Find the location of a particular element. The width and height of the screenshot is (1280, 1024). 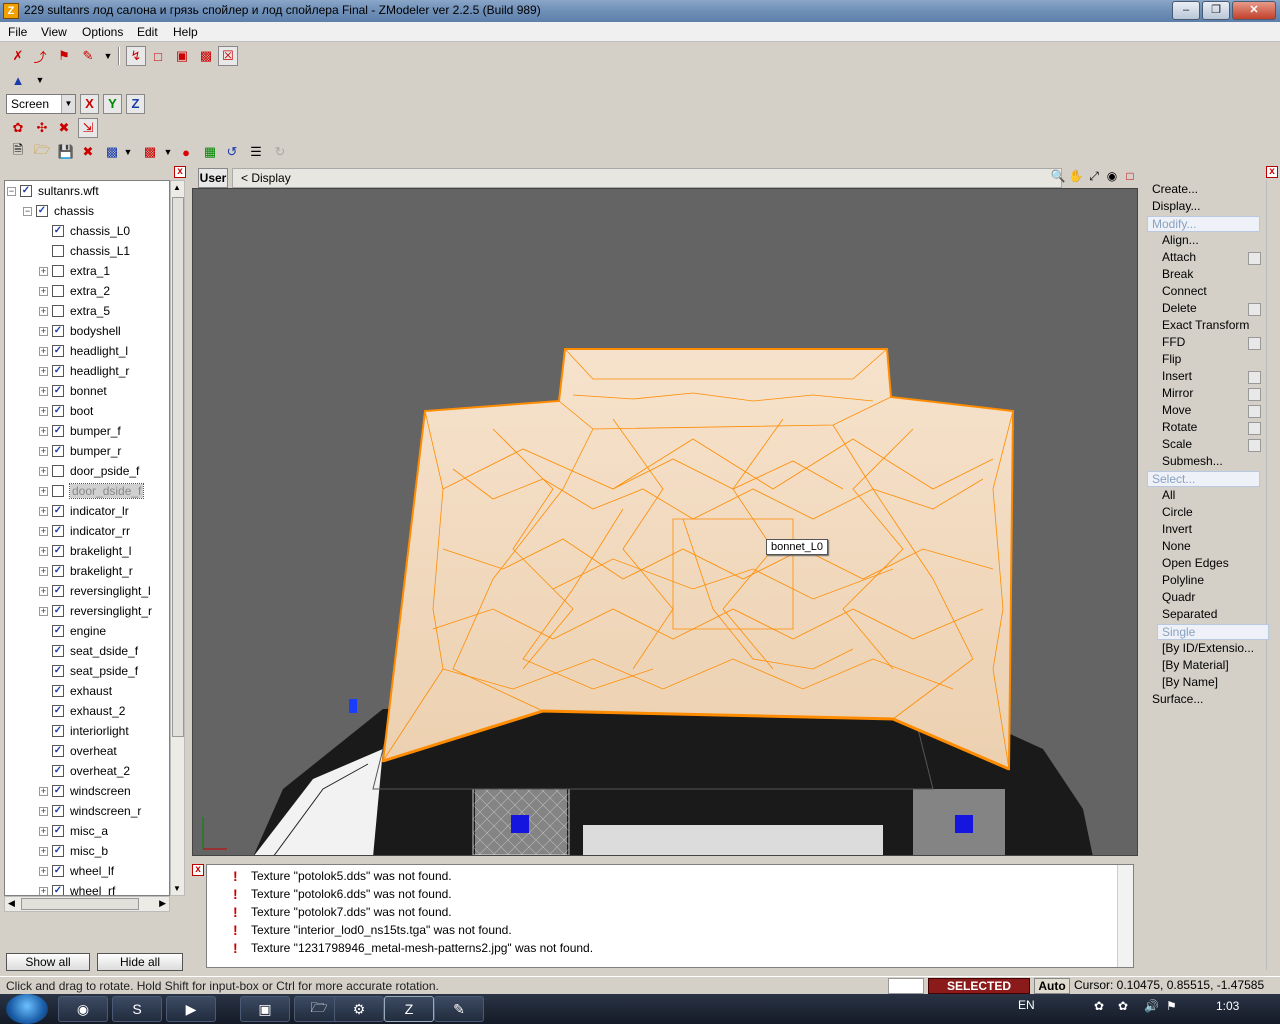

open-folder-icon: 🗁 is located at coordinates (42, 152).